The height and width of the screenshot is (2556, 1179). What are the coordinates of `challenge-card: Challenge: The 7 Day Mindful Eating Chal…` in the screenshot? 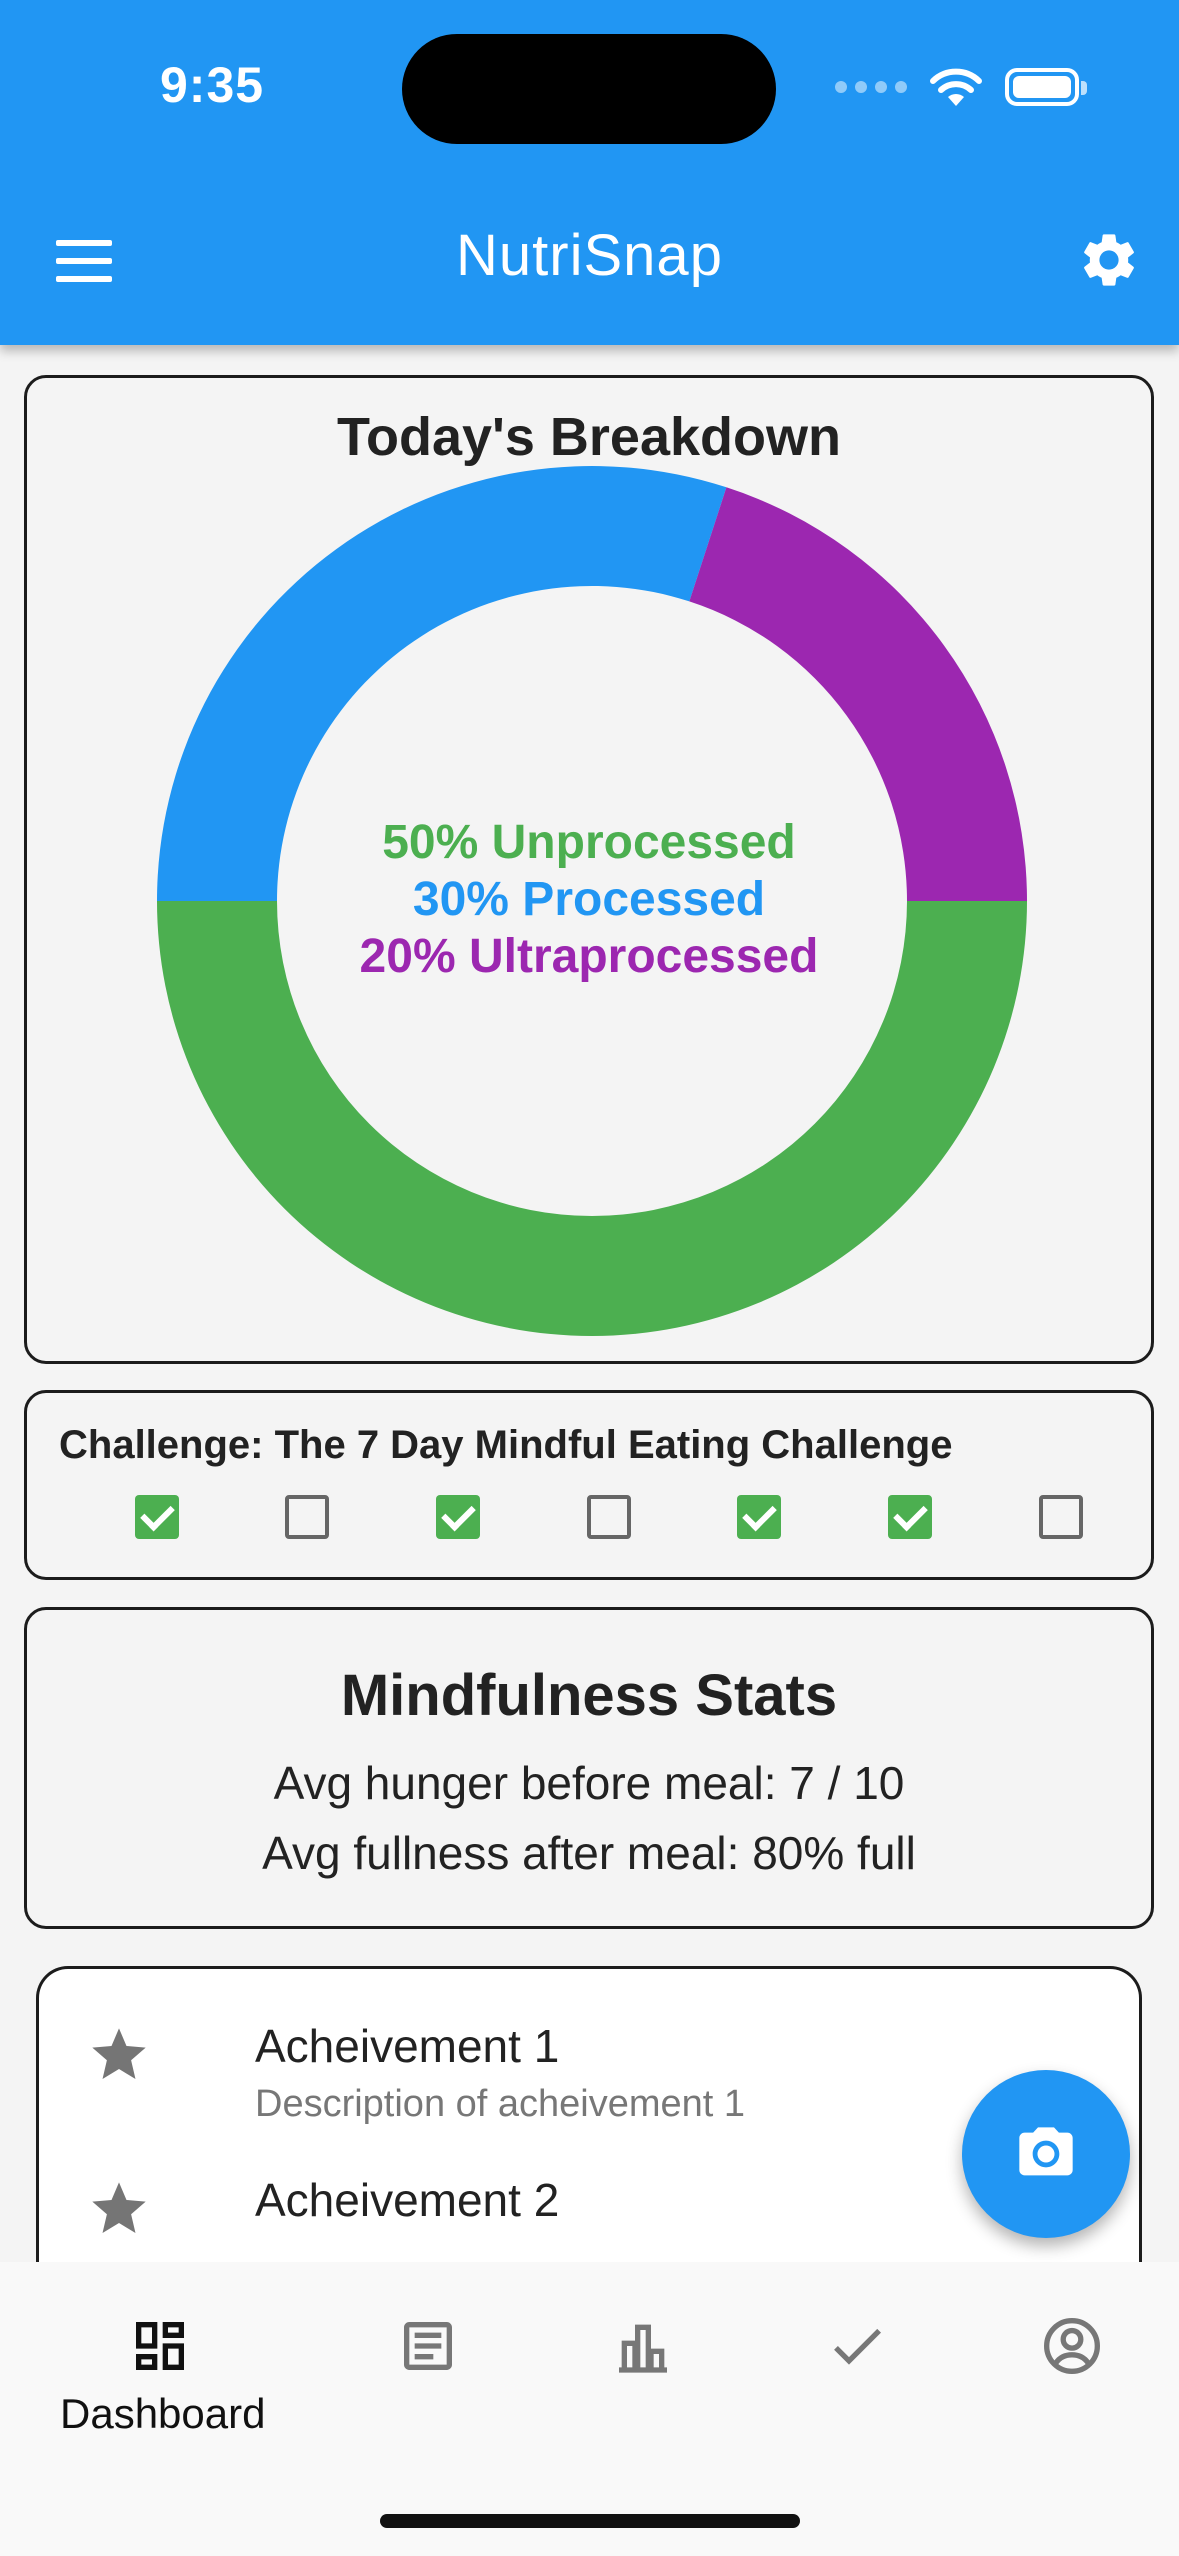 It's located at (589, 1485).